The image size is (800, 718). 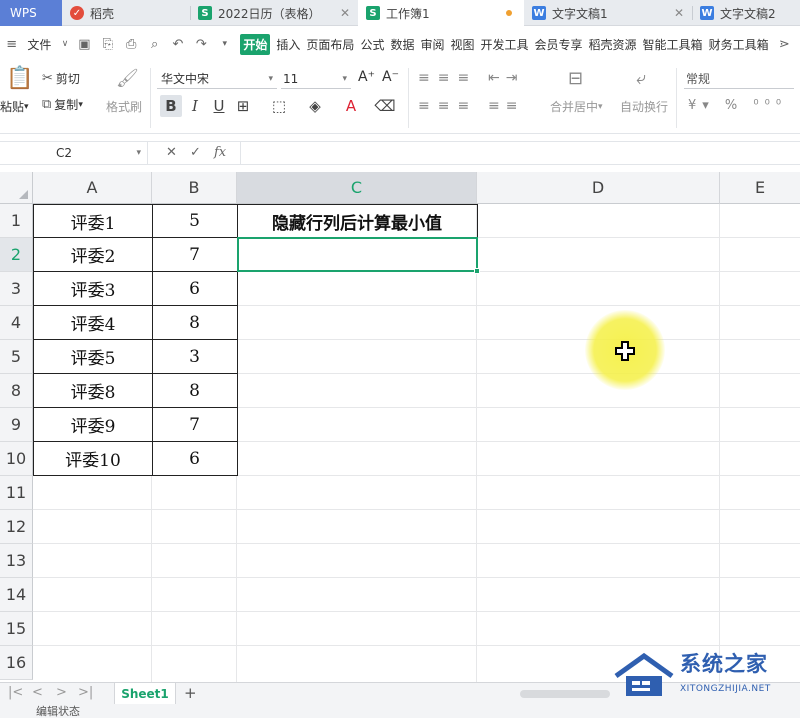 What do you see at coordinates (784, 44) in the screenshot?
I see `more-icon: ⋗` at bounding box center [784, 44].